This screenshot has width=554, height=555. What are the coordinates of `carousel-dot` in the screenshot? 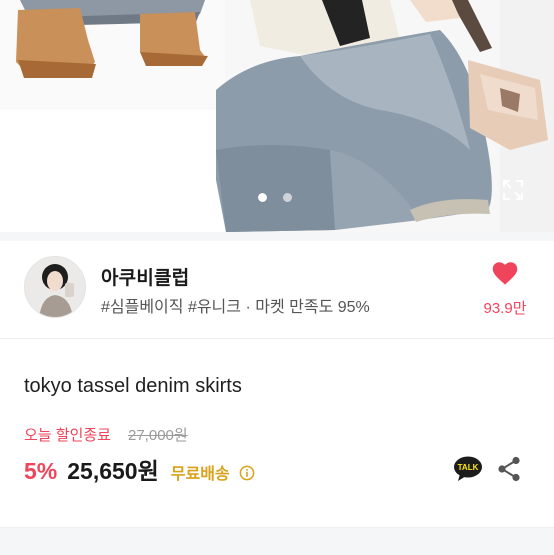 It's located at (287, 197).